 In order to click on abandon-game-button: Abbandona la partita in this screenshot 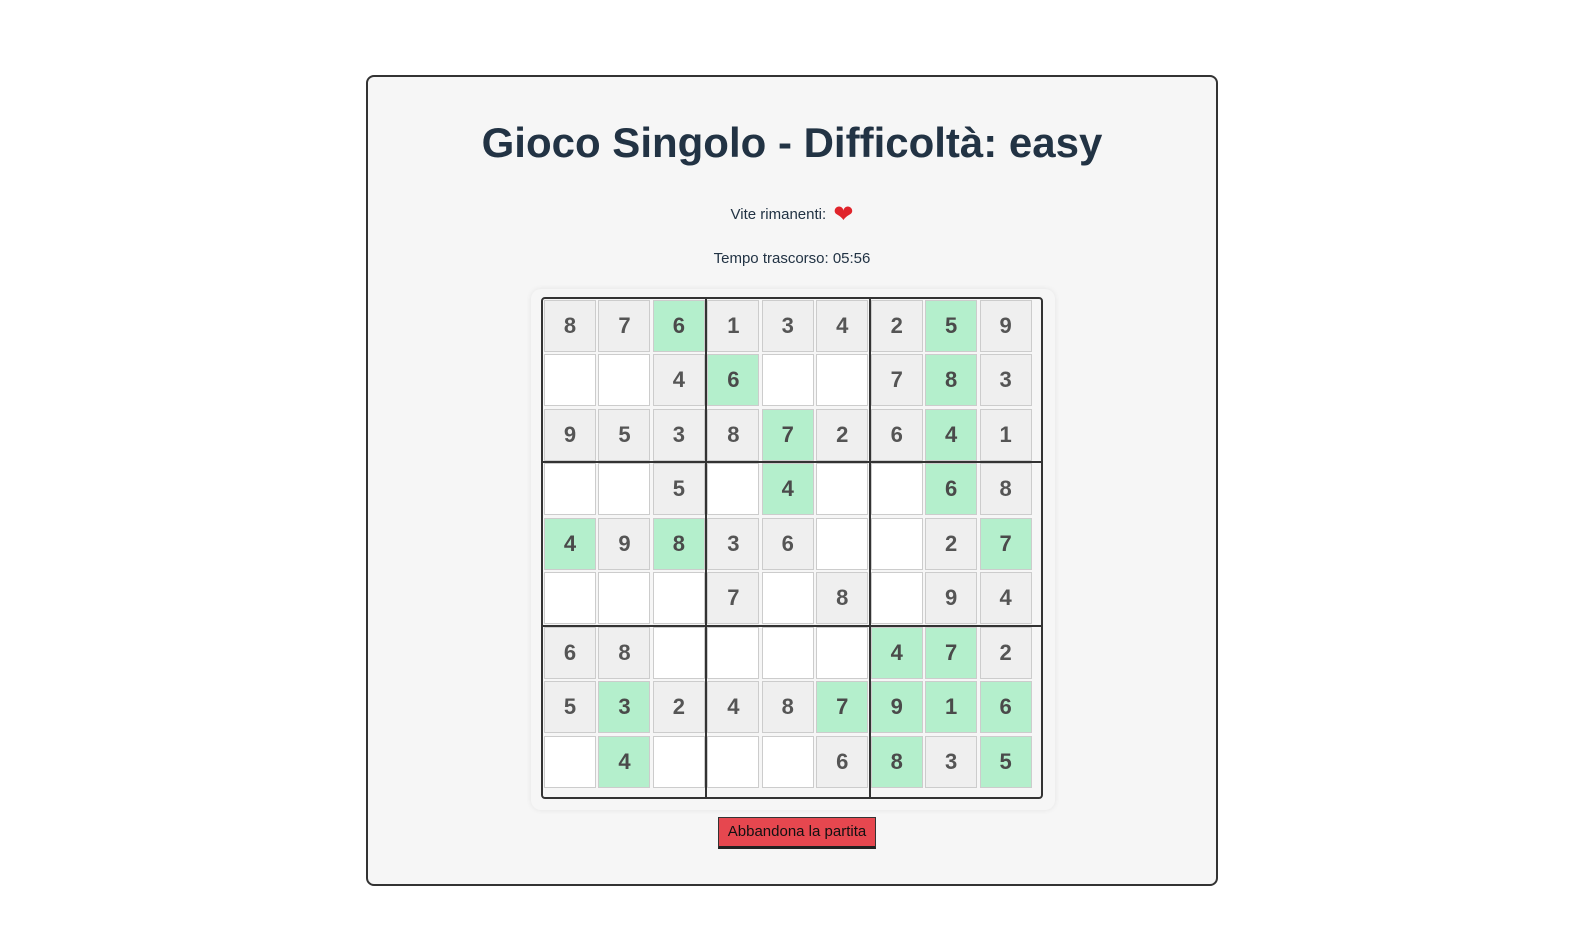, I will do `click(797, 833)`.